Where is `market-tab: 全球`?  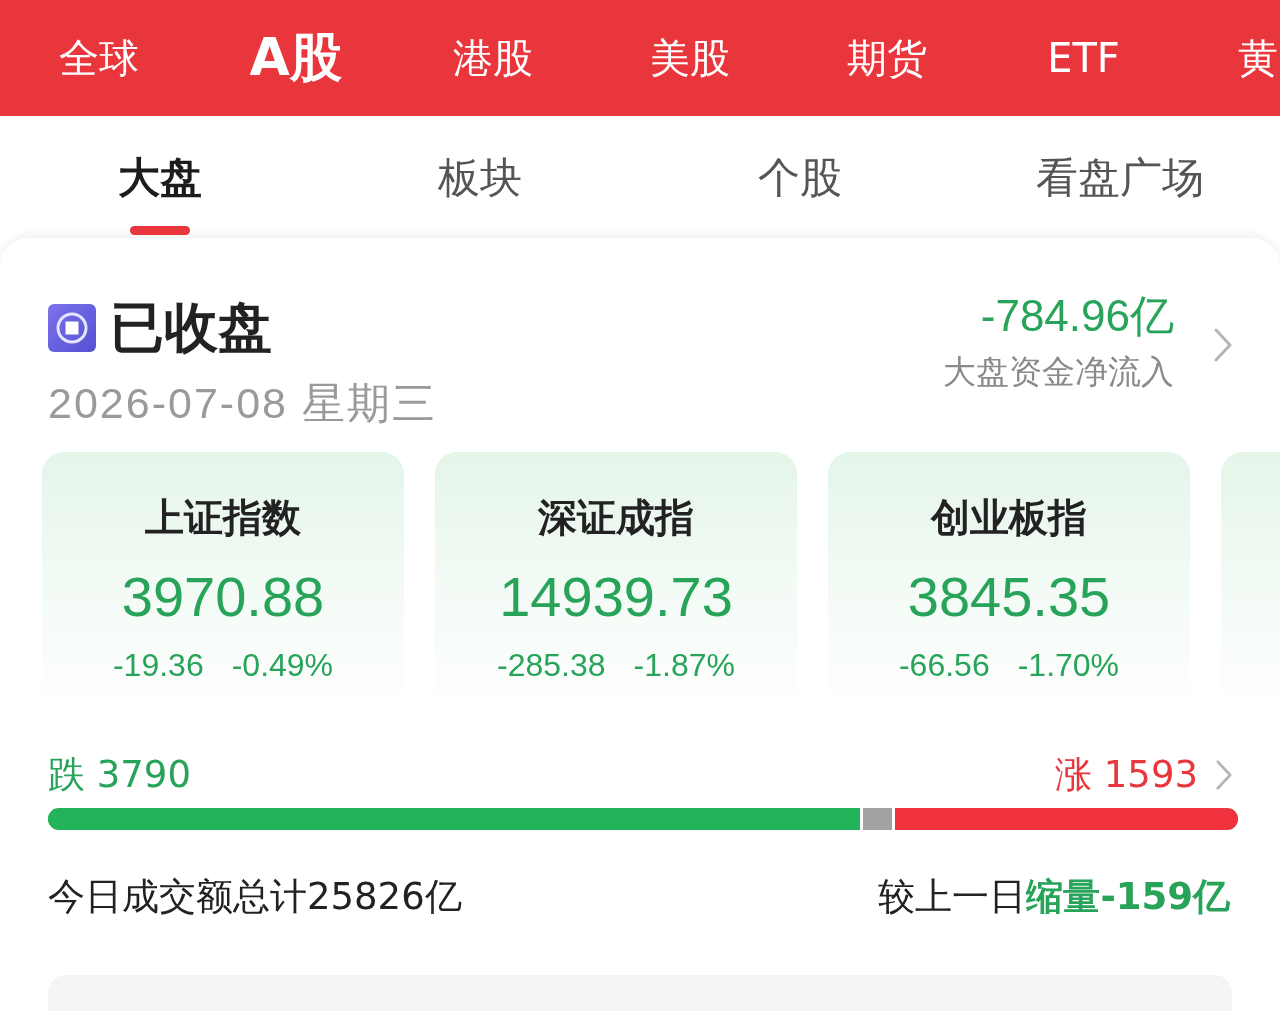
market-tab: 全球 is located at coordinates (98, 58).